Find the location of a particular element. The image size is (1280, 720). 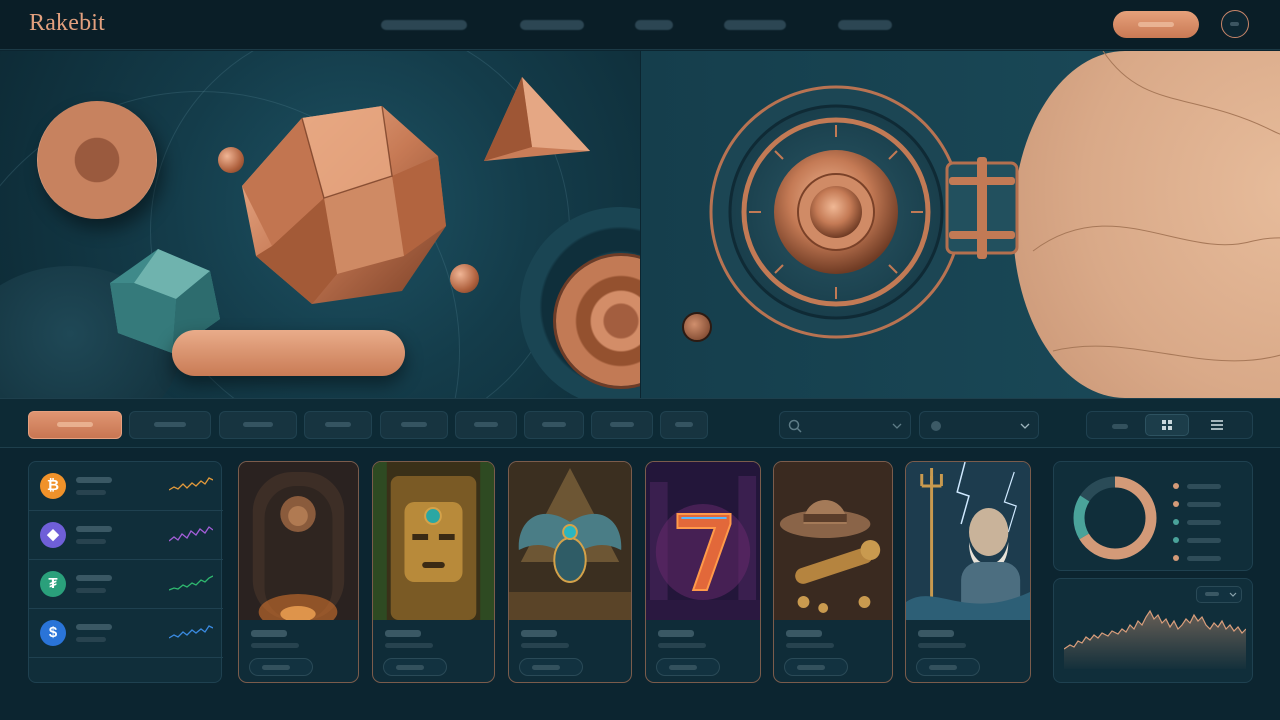

copper-sphere-icon is located at coordinates (464, 278).